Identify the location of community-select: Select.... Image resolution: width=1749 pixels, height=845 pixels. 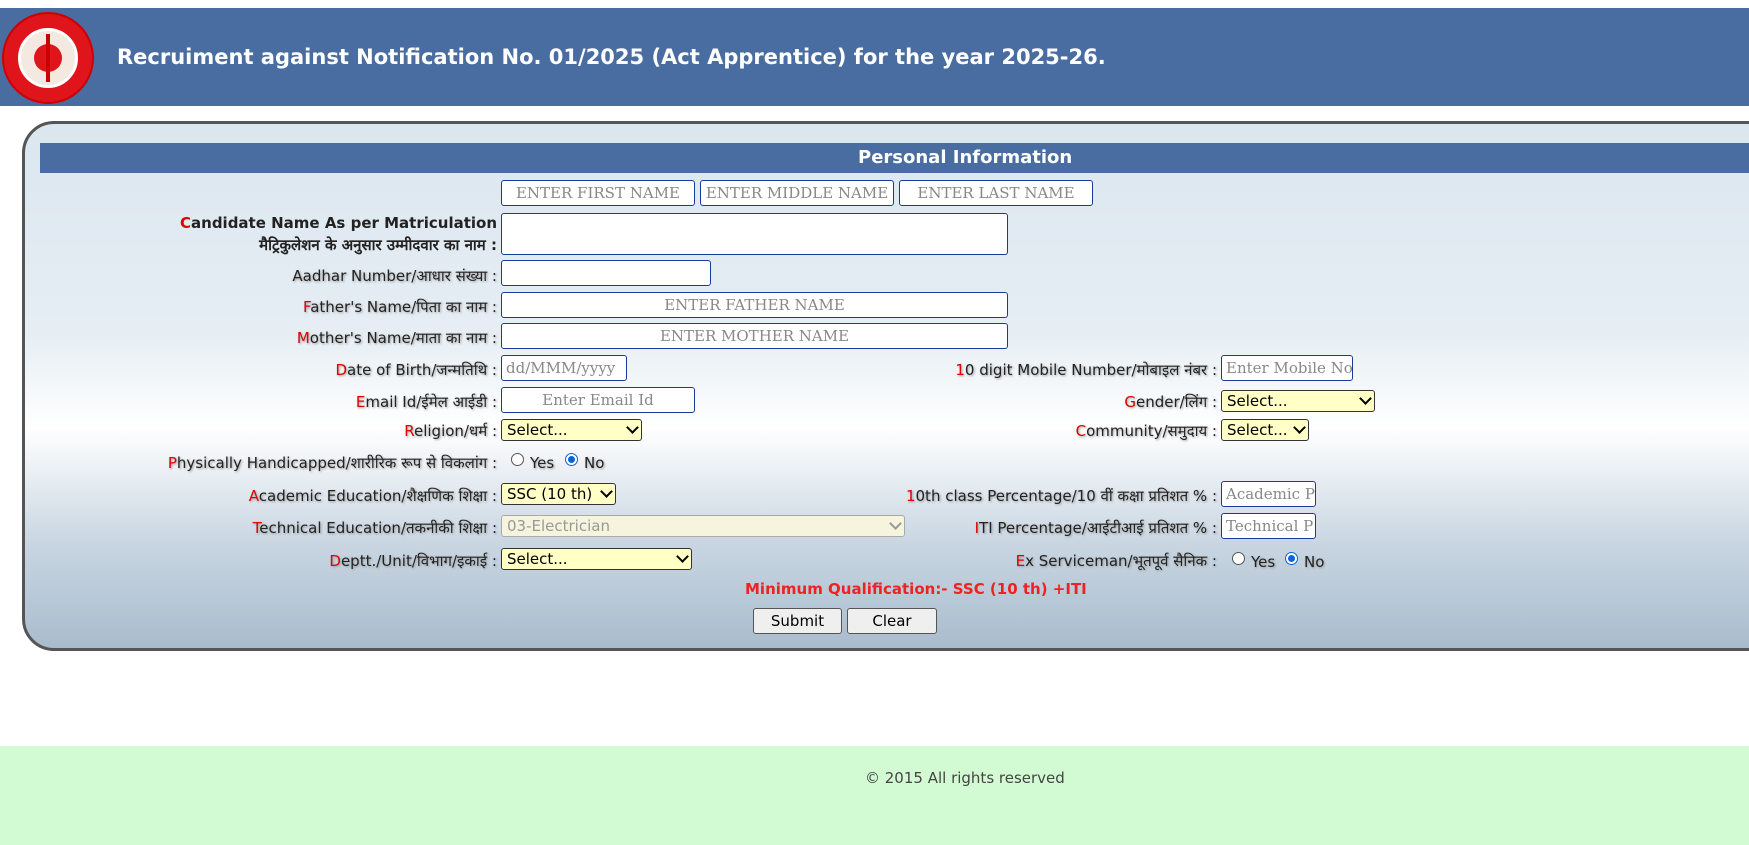
(1265, 430).